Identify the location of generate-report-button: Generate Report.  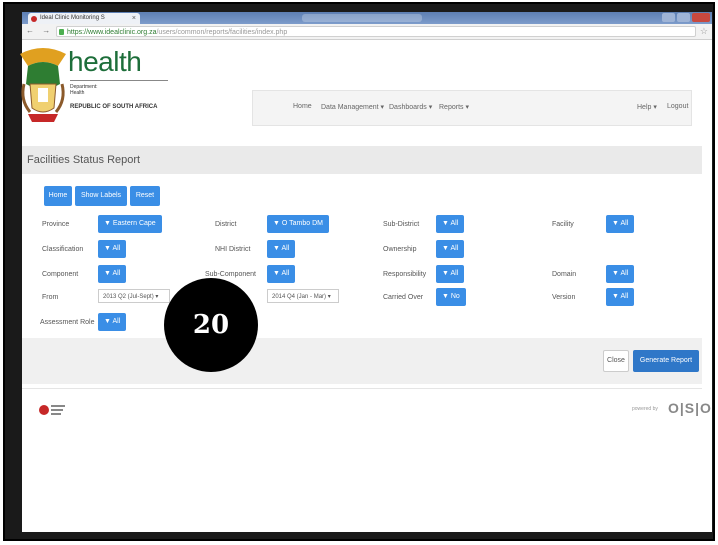
(666, 361).